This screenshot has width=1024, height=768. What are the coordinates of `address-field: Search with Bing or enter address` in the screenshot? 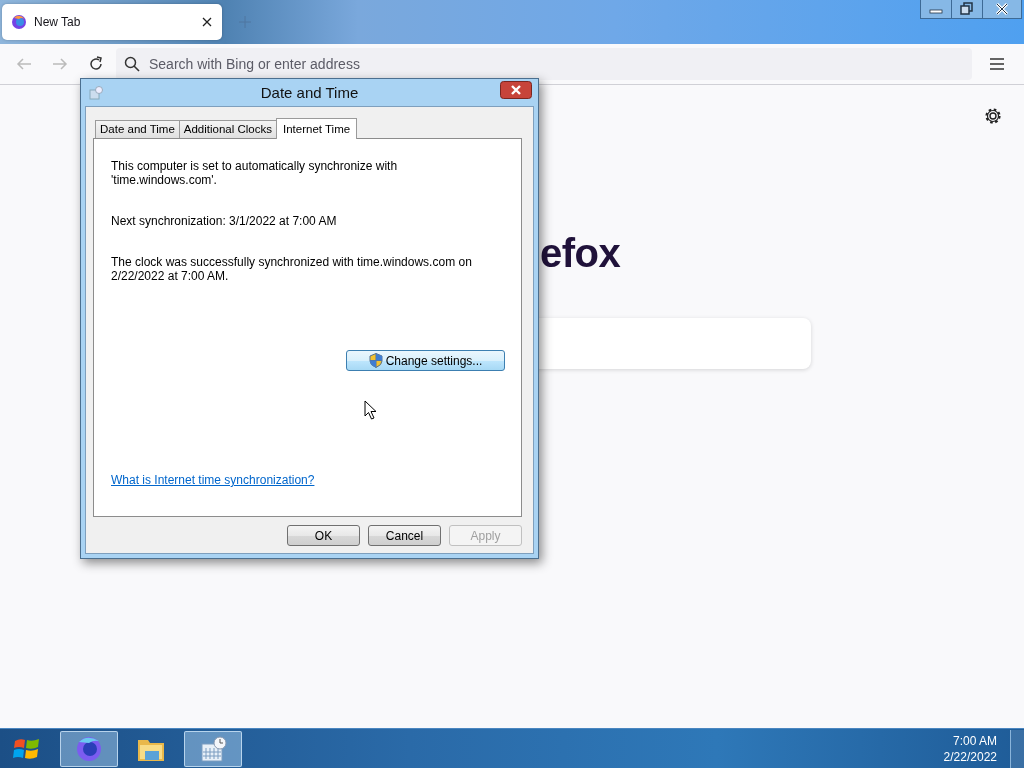 It's located at (544, 64).